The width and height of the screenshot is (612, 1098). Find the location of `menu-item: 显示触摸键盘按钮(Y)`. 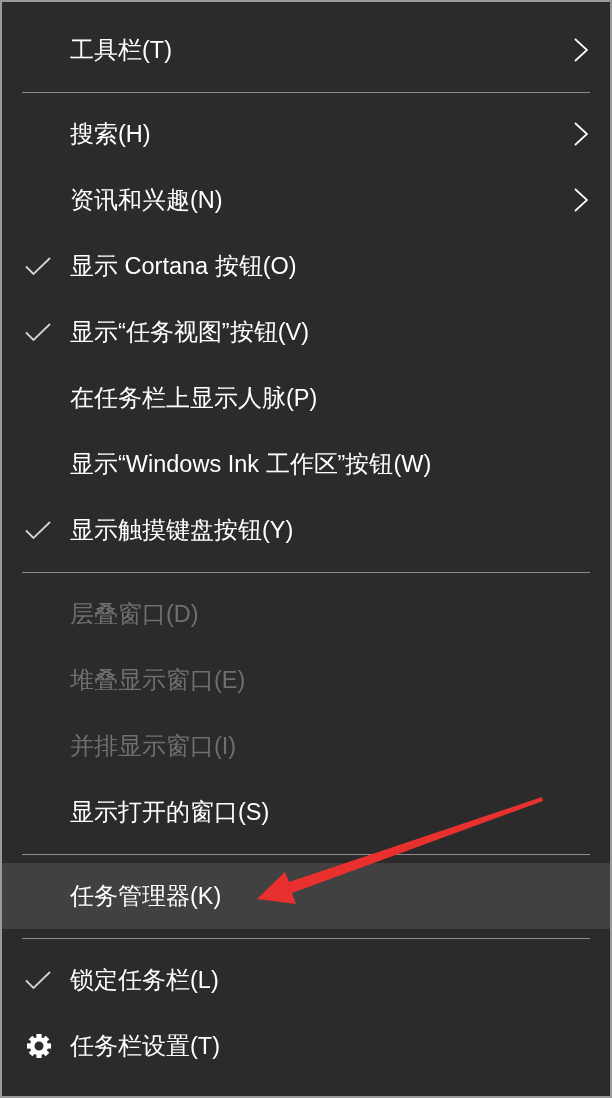

menu-item: 显示触摸键盘按钮(Y) is located at coordinates (306, 530).